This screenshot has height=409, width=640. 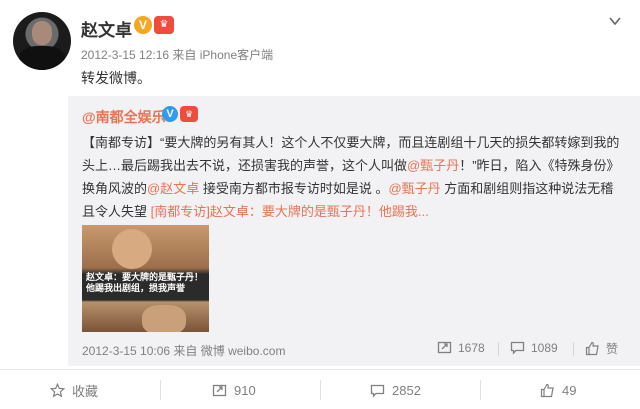 I want to click on repost-like-button: 赞, so click(x=601, y=348).